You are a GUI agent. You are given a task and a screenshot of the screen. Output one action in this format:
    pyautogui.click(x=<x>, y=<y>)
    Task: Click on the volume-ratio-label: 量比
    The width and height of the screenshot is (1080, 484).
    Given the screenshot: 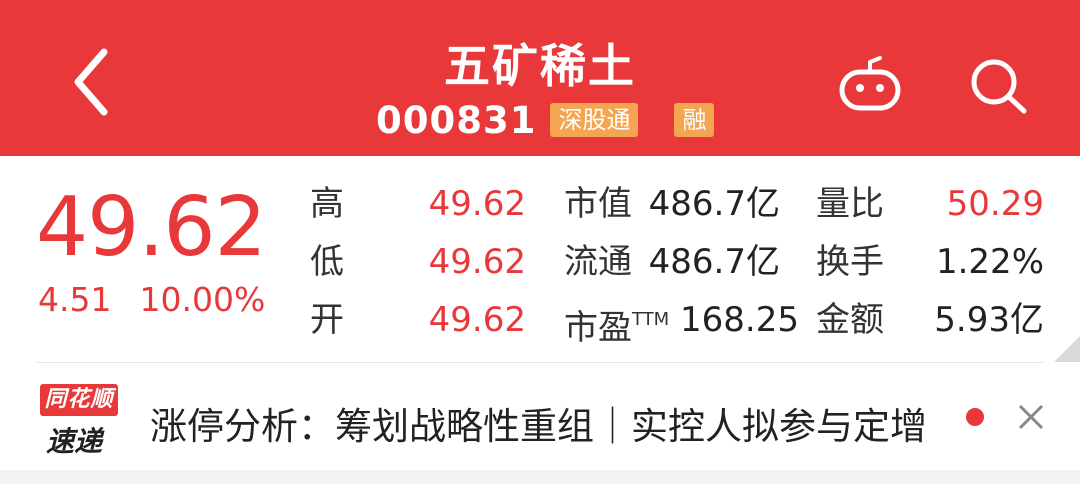 What is the action you would take?
    pyautogui.click(x=850, y=204)
    